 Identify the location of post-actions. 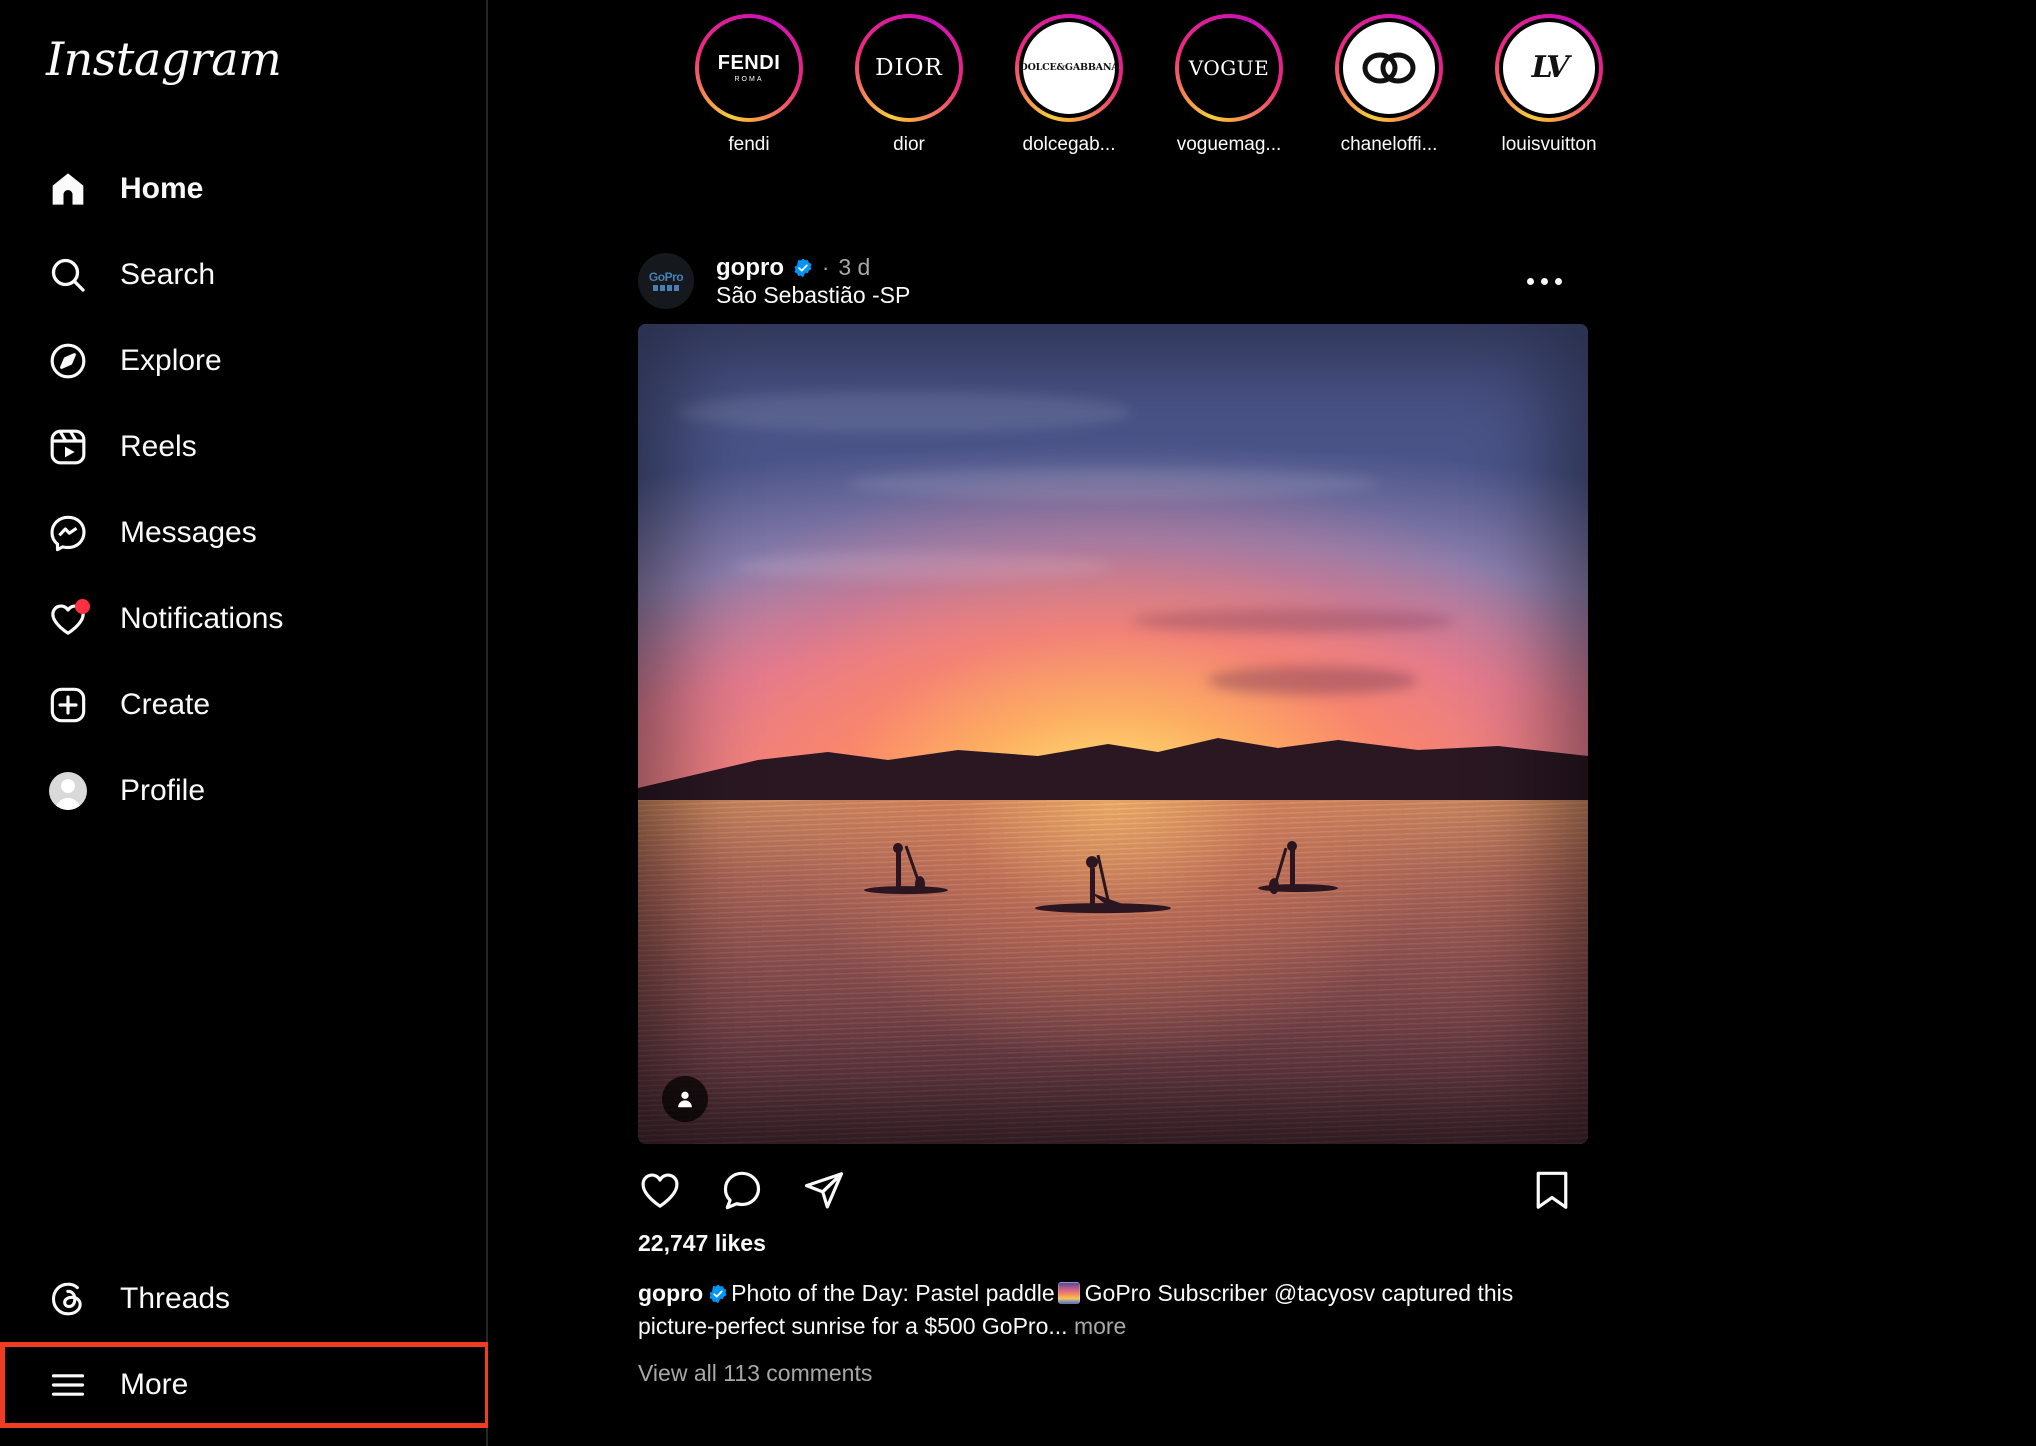
(1113, 1190).